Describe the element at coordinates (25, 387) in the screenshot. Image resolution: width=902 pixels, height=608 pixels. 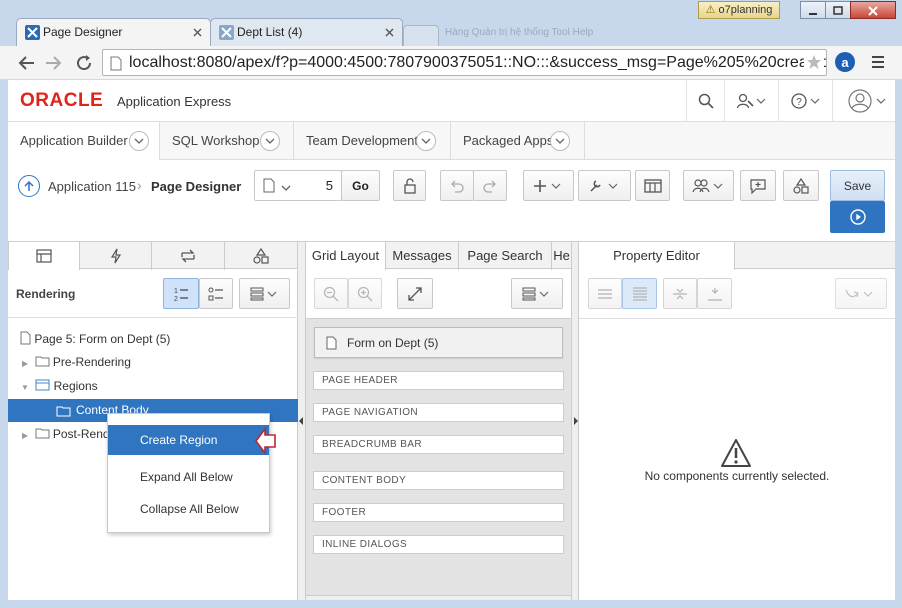
I see `collapse-arrow-icon: ▼` at that location.